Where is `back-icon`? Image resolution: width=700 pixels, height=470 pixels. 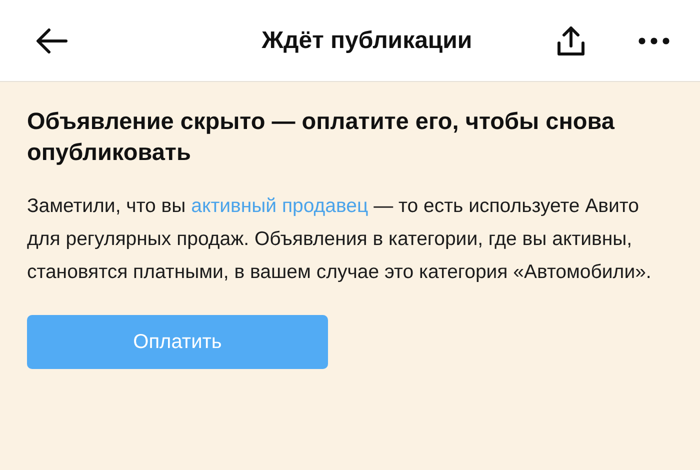
back-icon is located at coordinates (52, 41).